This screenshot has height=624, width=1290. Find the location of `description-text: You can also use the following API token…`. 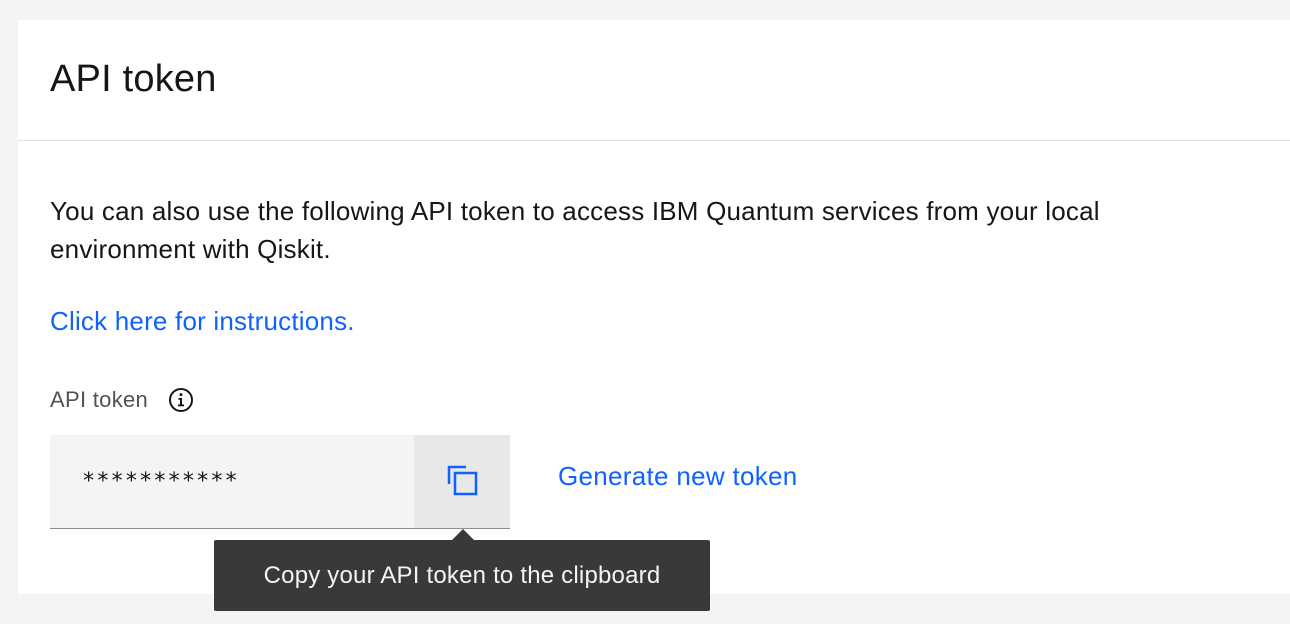

description-text: You can also use the following API token… is located at coordinates (575, 230).